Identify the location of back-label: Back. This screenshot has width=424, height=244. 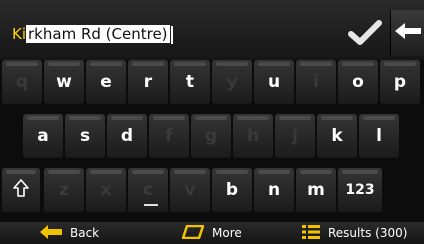
(85, 233).